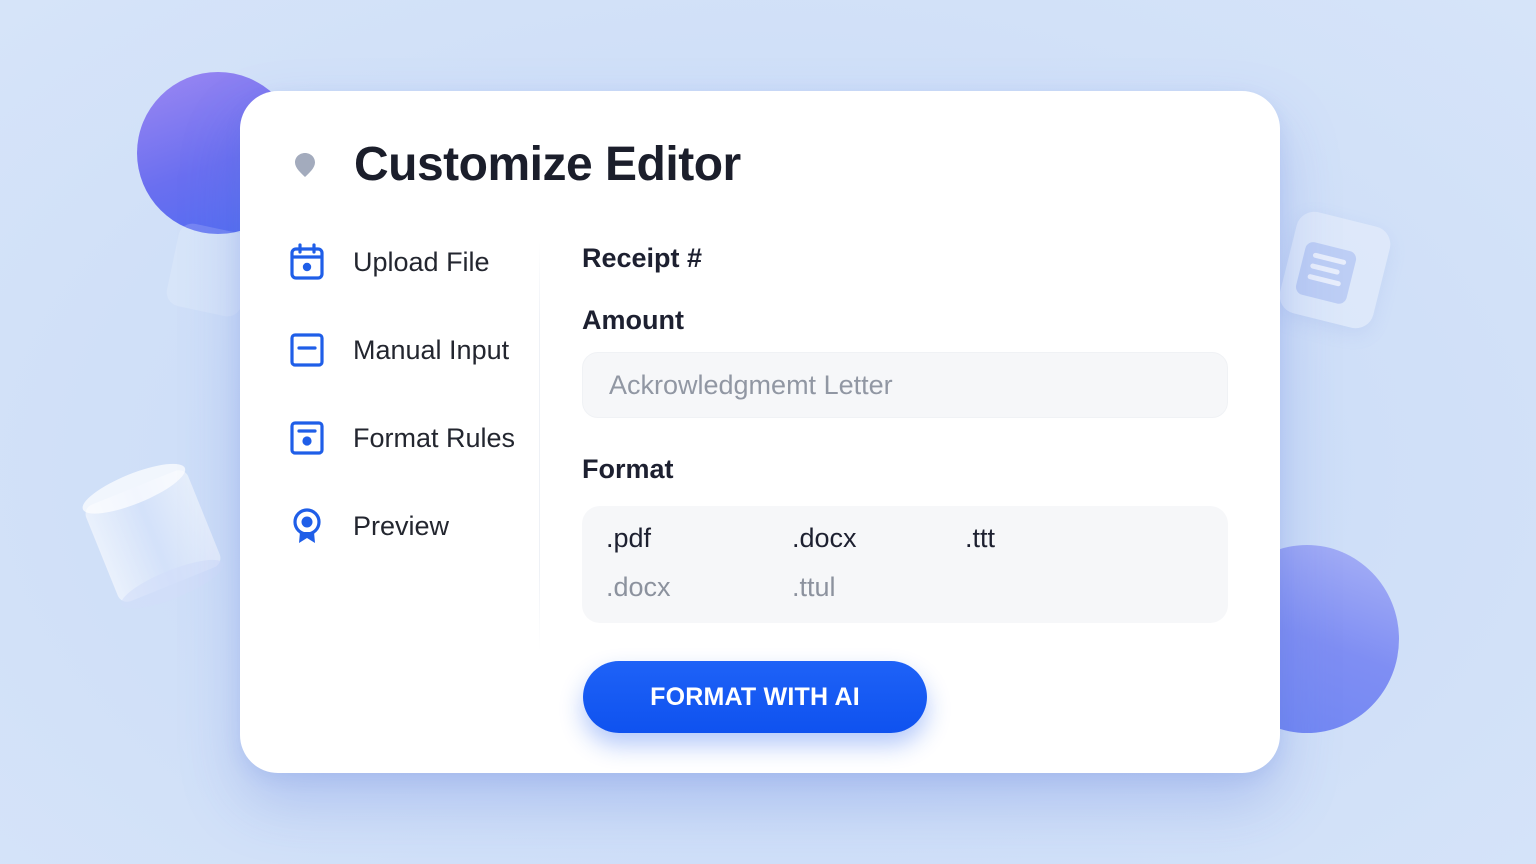 This screenshot has width=1536, height=864. What do you see at coordinates (628, 469) in the screenshot?
I see `format-label: Format` at bounding box center [628, 469].